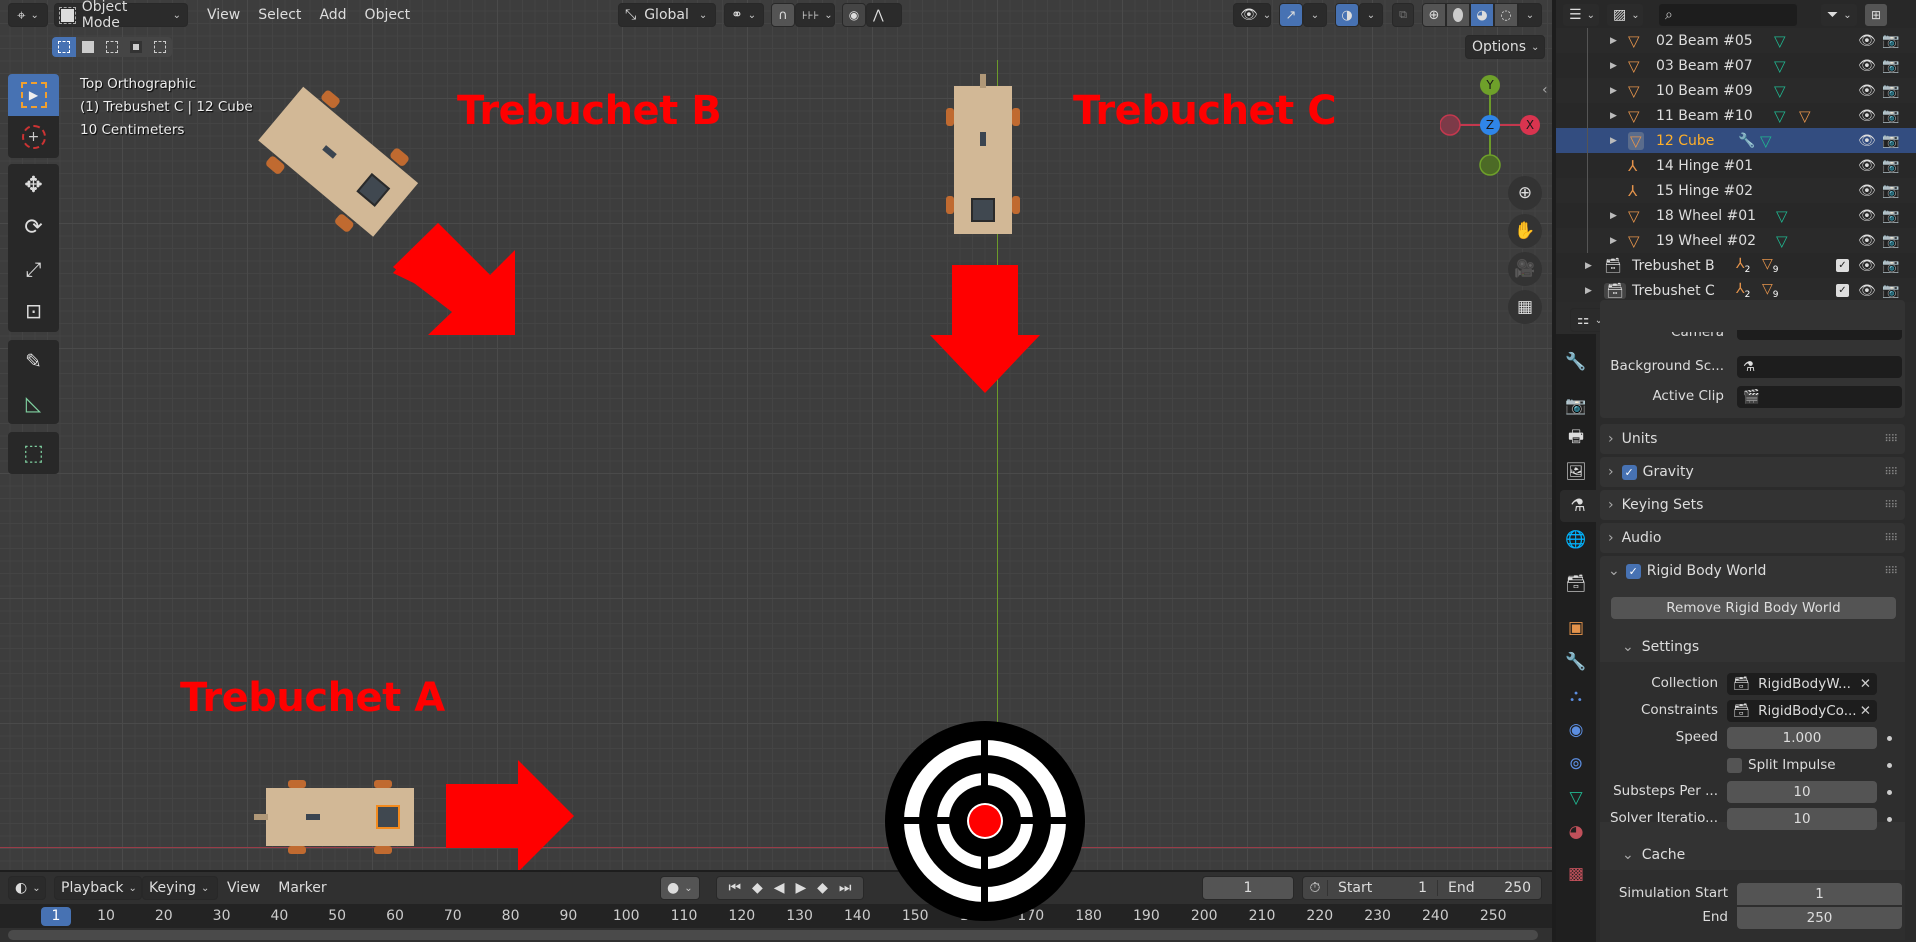 The image size is (1916, 942). What do you see at coordinates (1736, 265) in the screenshot?
I see `outliner-collection-row: ▶ 🗃 Trebushet B ⅄2 ▽9 ✓ 👁 📷` at bounding box center [1736, 265].